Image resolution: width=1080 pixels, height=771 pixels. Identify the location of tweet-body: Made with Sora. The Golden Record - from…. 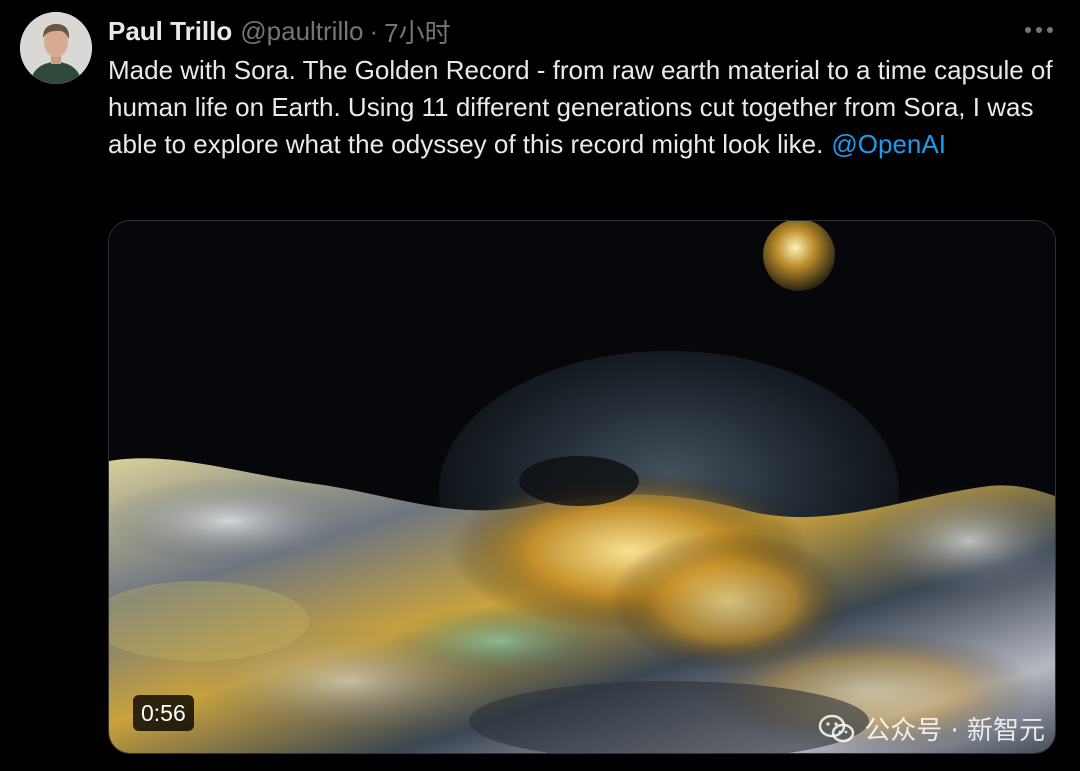
(583, 107).